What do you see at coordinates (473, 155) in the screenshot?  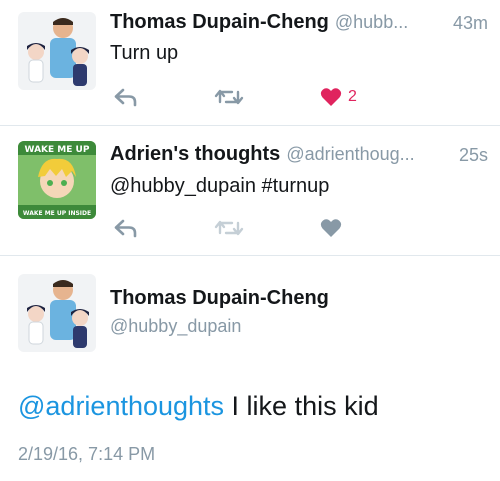 I see `tweet-time: 25s` at bounding box center [473, 155].